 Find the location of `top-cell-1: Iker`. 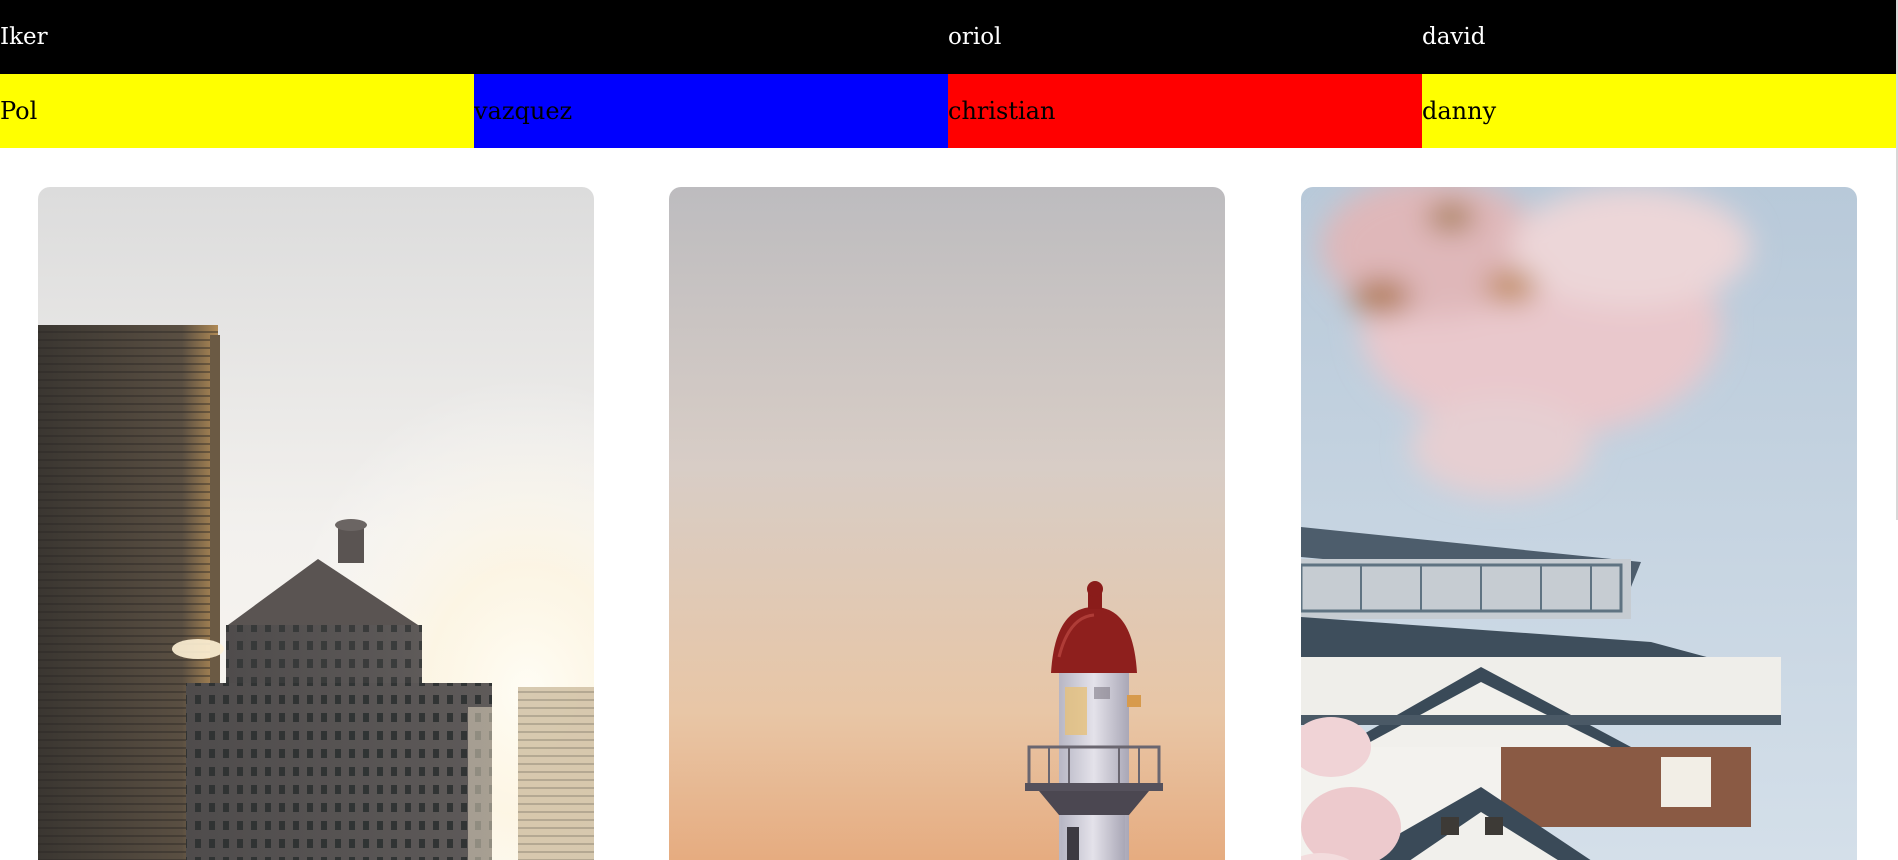

top-cell-1: Iker is located at coordinates (237, 37).